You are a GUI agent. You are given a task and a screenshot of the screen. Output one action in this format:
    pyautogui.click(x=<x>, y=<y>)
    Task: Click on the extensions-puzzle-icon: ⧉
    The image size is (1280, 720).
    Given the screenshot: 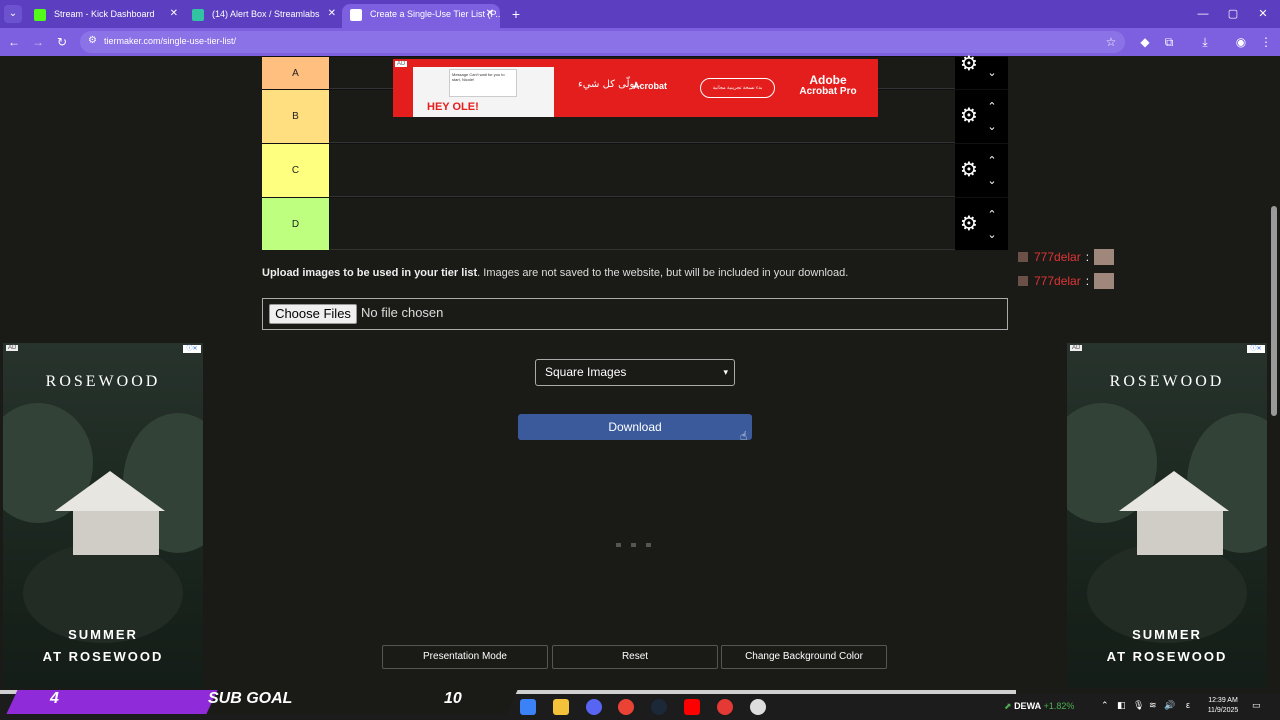 What is the action you would take?
    pyautogui.click(x=1169, y=42)
    